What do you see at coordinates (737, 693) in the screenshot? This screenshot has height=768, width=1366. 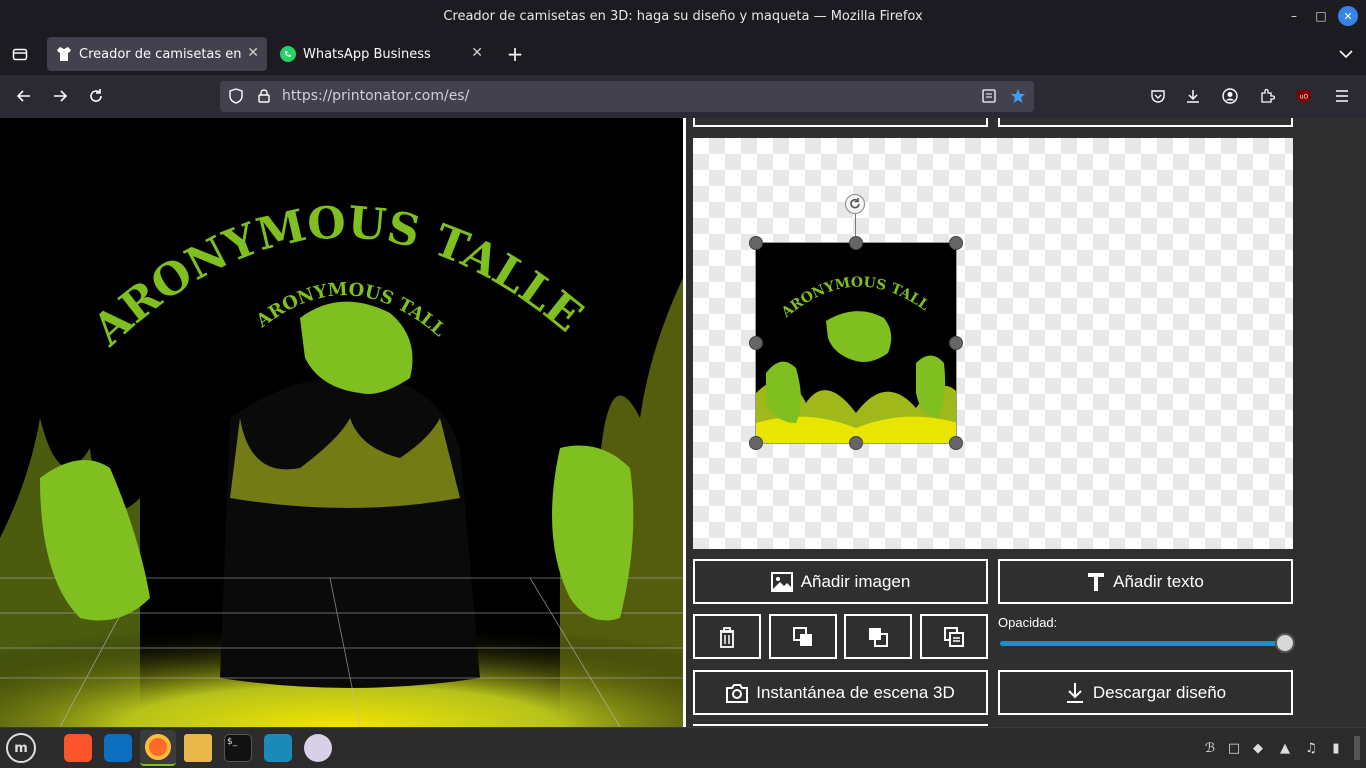 I see `camera-icon` at bounding box center [737, 693].